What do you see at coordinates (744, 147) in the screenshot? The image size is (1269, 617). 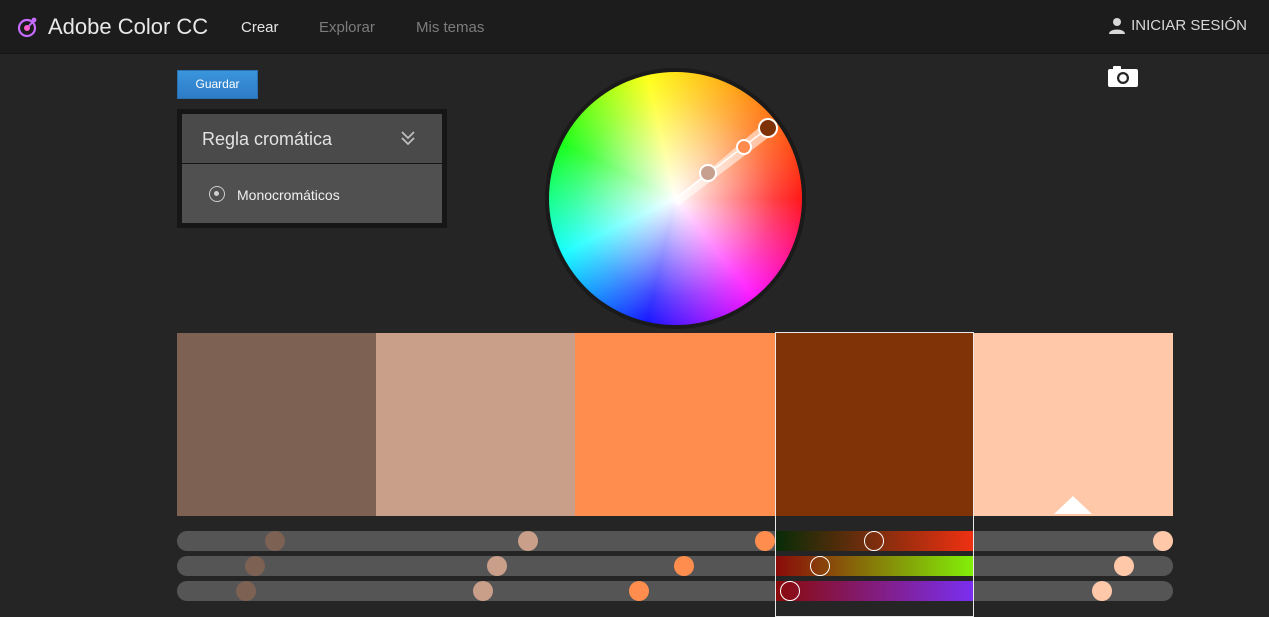 I see `wheel-marker-medium` at bounding box center [744, 147].